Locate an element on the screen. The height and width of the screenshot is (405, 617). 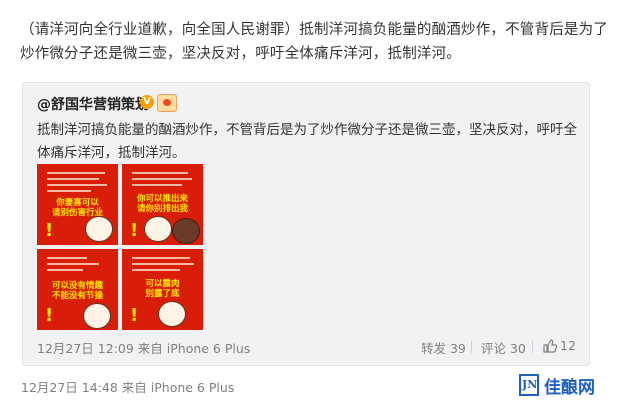
repost-image-3: 可以没有情趣 不能没有节操 ! is located at coordinates (77, 289).